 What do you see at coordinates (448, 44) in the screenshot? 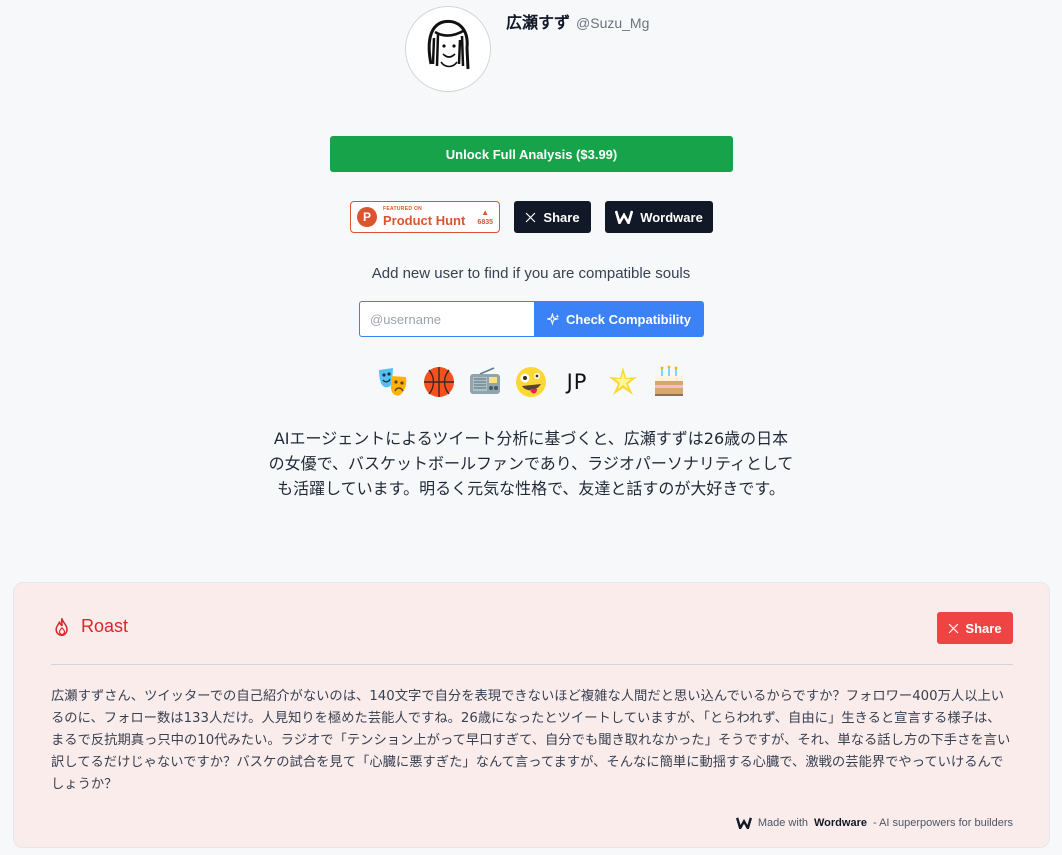
I see `avatar-sketch-icon` at bounding box center [448, 44].